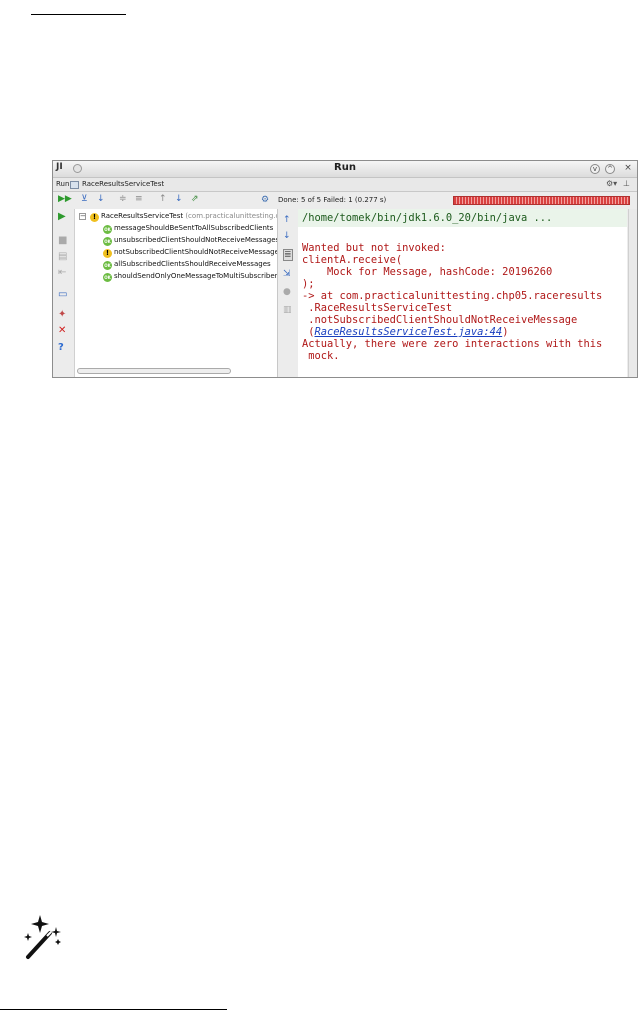 Image resolution: width=641 pixels, height=1012 pixels. Describe the element at coordinates (595, 169) in the screenshot. I see `minimize-button: v` at that location.